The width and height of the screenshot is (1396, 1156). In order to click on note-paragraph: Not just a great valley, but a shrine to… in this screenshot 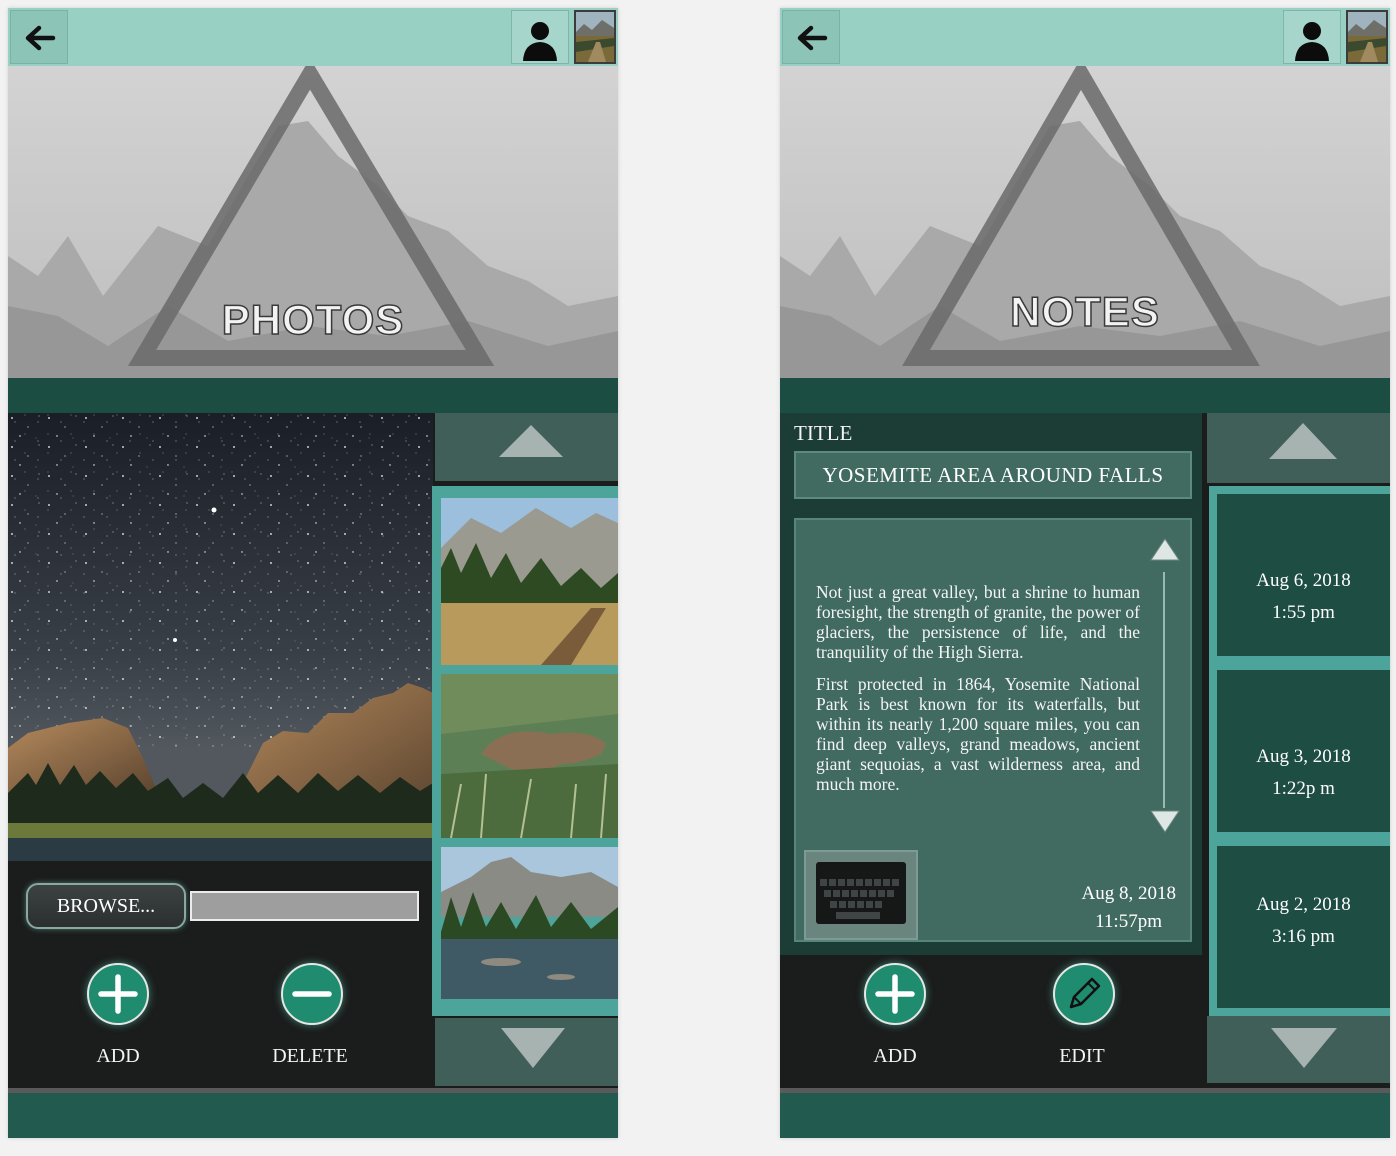, I will do `click(978, 622)`.